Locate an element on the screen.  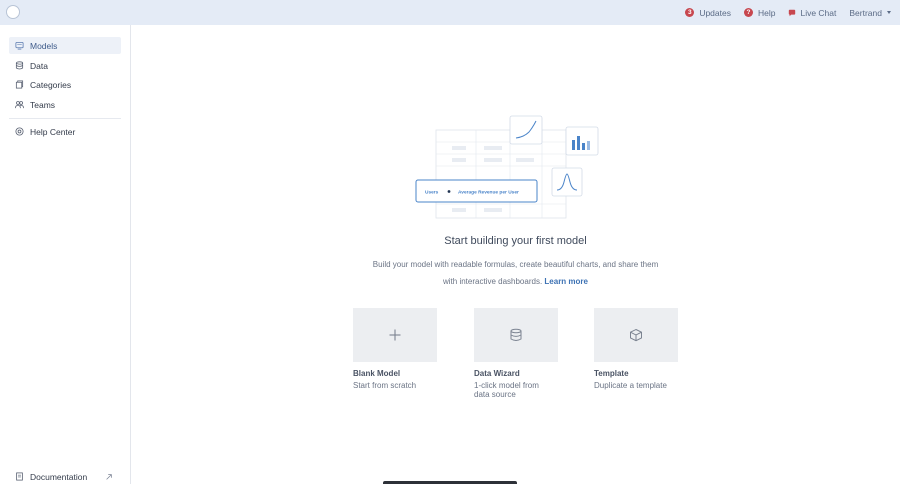
cube-icon is located at coordinates (636, 335).